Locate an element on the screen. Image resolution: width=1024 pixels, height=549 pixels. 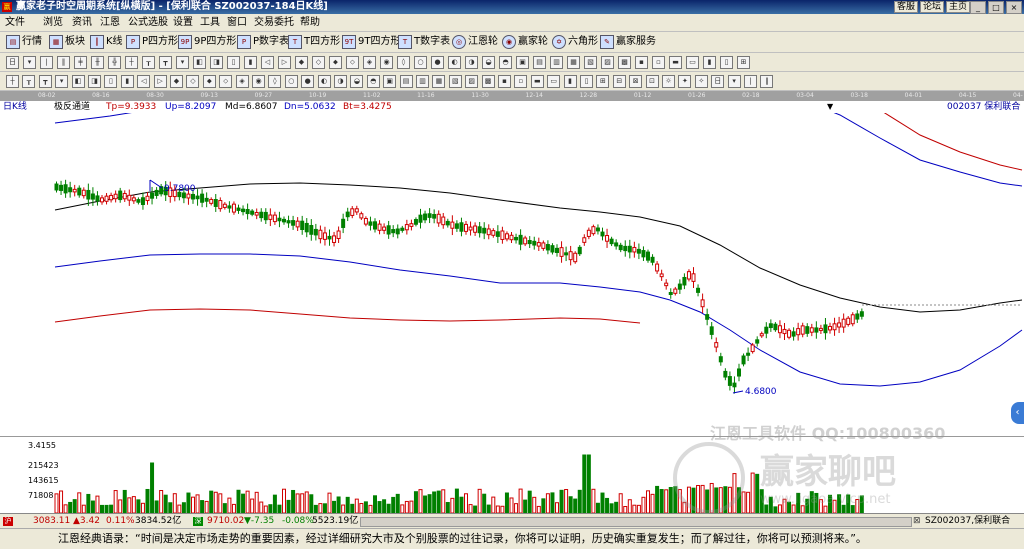
tool-icon: ◉ is located at coordinates (386, 62).